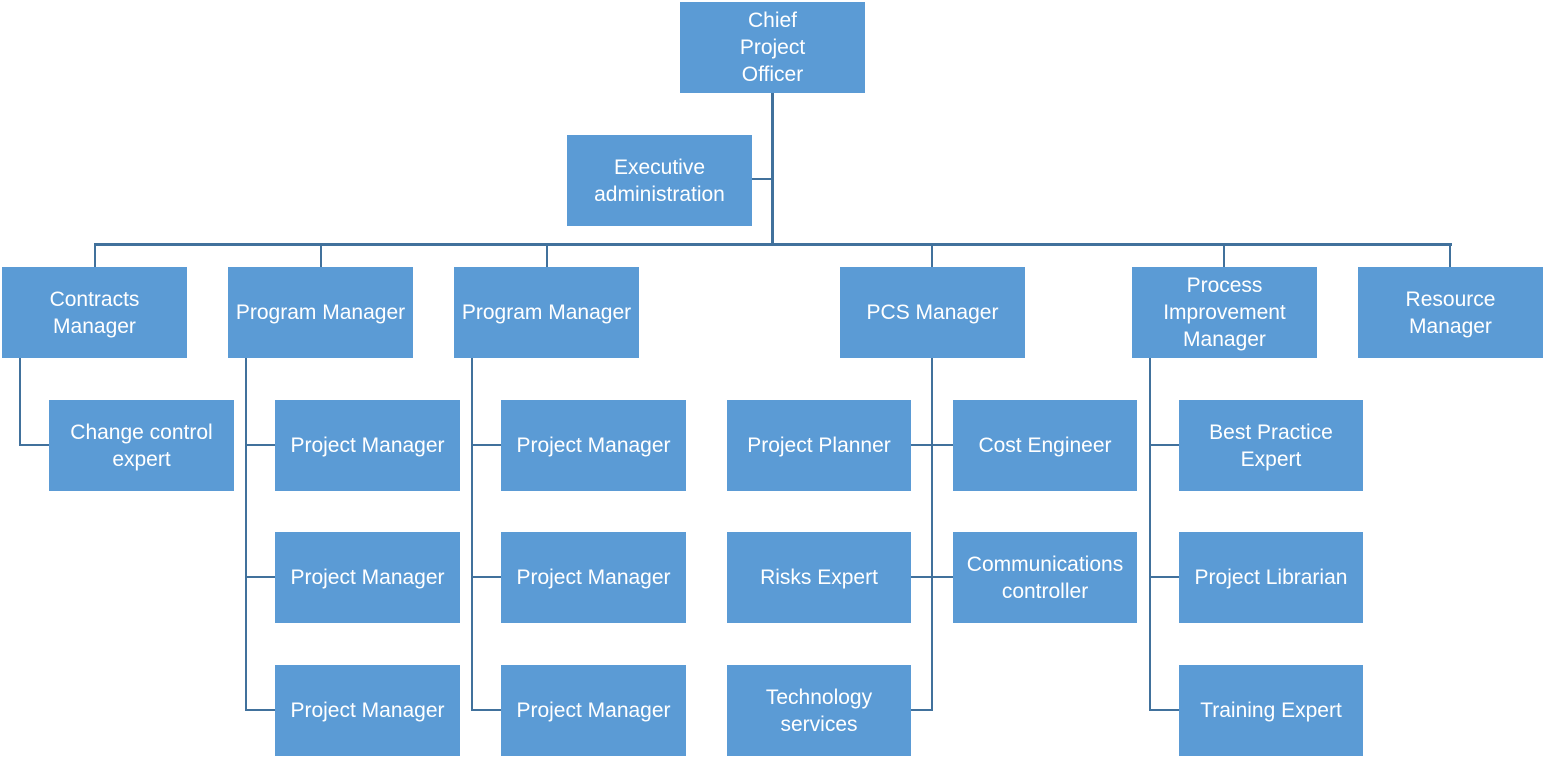  What do you see at coordinates (819, 445) in the screenshot?
I see `node-project-planner: Project Planner` at bounding box center [819, 445].